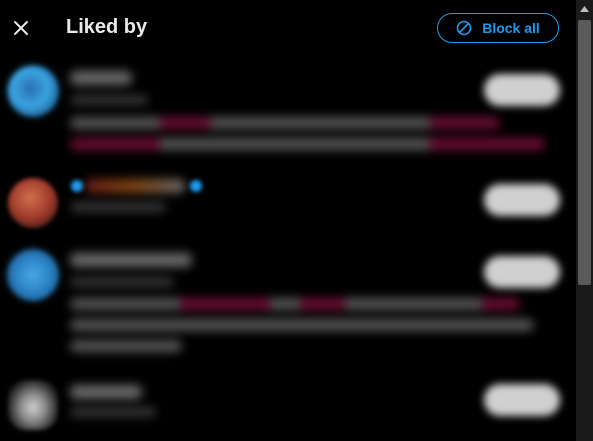 The image size is (593, 441). I want to click on block-all-label: Block all, so click(511, 28).